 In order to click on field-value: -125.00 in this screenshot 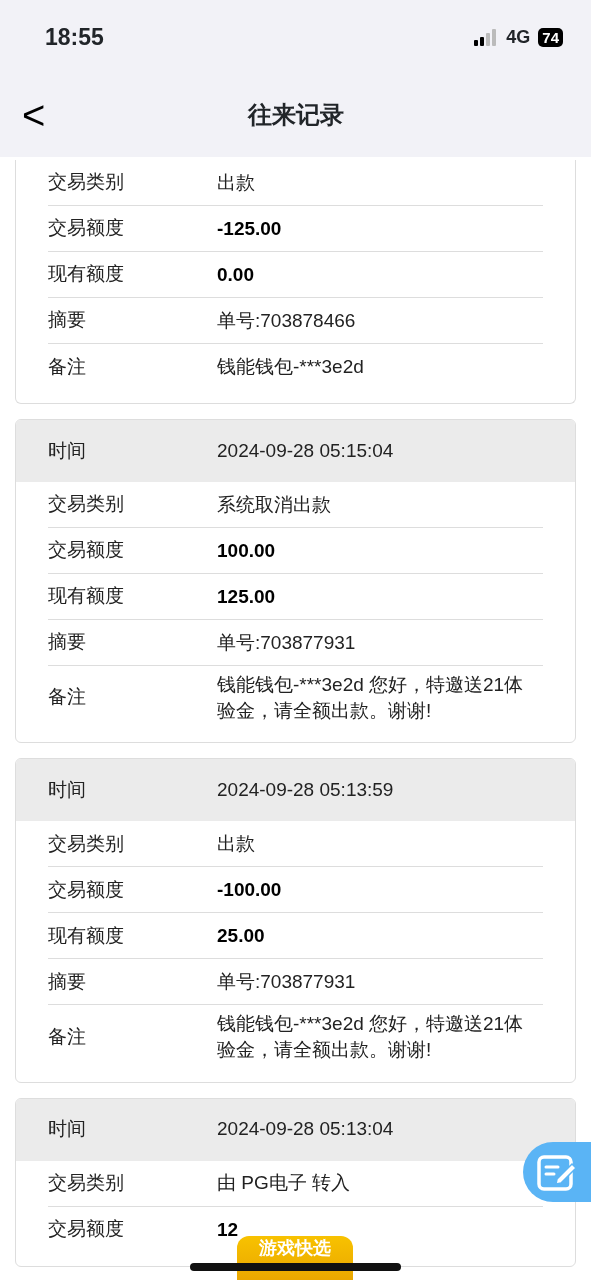, I will do `click(249, 228)`.